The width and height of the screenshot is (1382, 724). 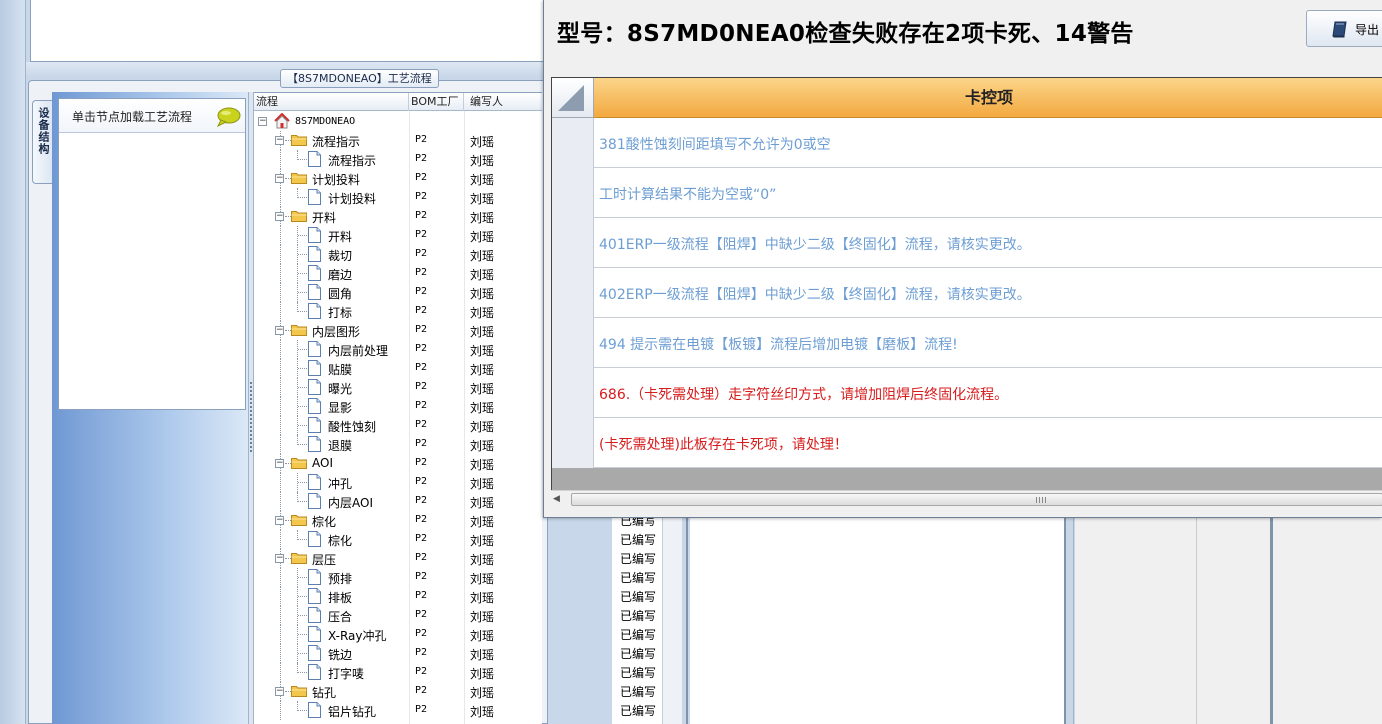 I want to click on tree-row: 内层AOI P2 刘瑶, so click(x=398, y=501).